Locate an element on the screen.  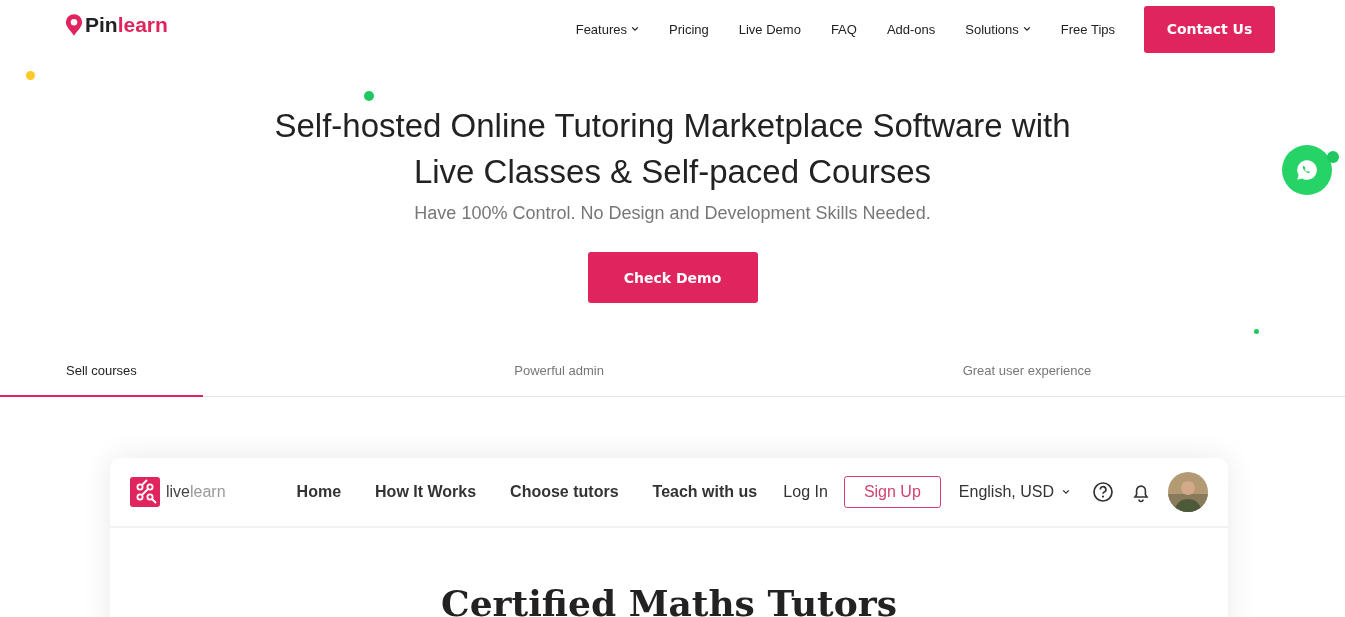
contact-button: Contact Us is located at coordinates (1209, 29).